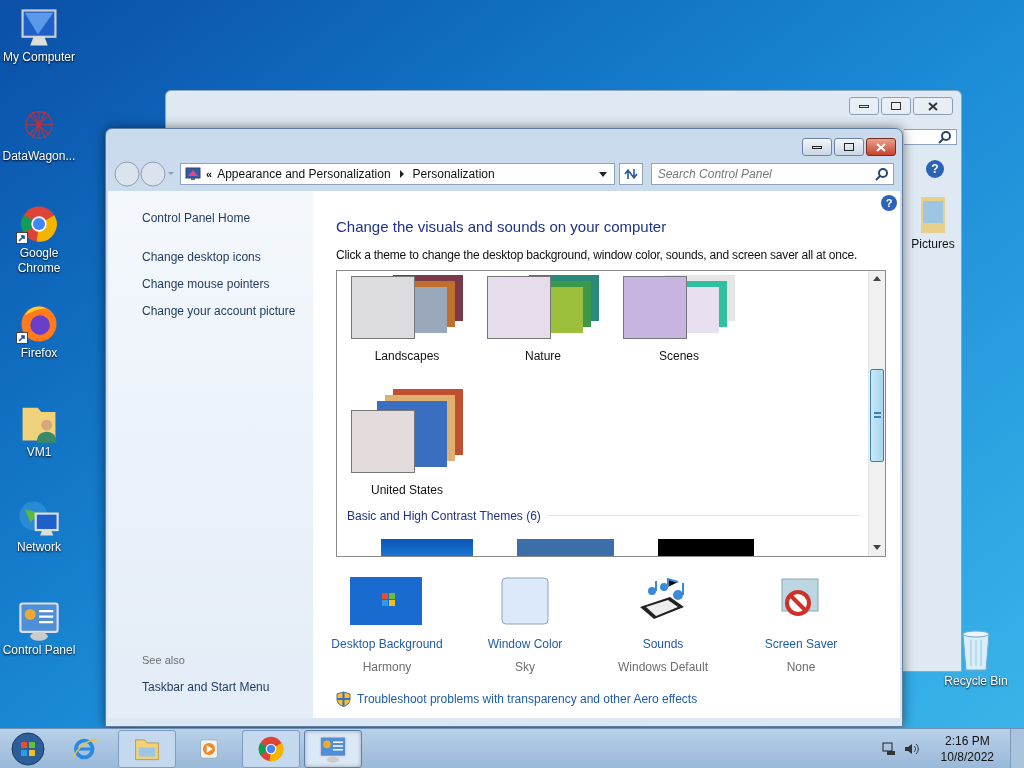 This screenshot has width=1024, height=768. I want to click on section-heading: Basic and High Contrast Themes (6), so click(444, 516).